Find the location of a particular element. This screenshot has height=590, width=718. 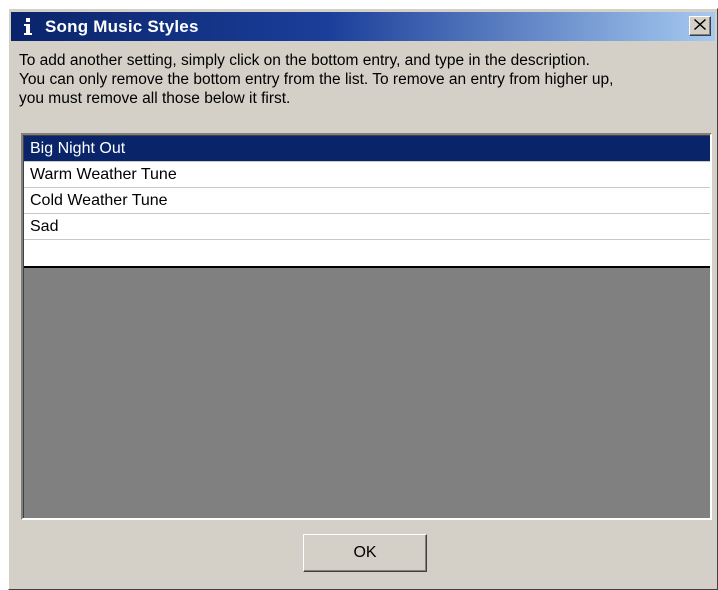

new-entry-row is located at coordinates (367, 253).